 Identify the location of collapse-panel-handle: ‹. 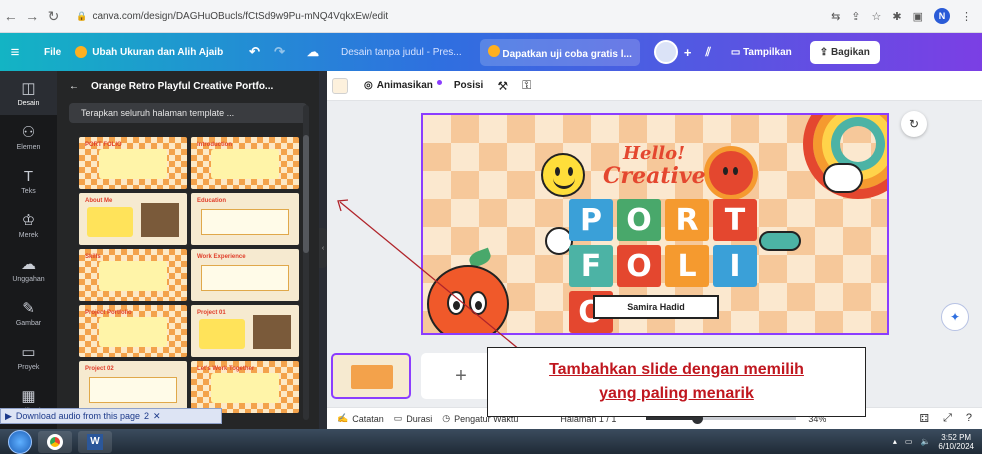
(323, 248).